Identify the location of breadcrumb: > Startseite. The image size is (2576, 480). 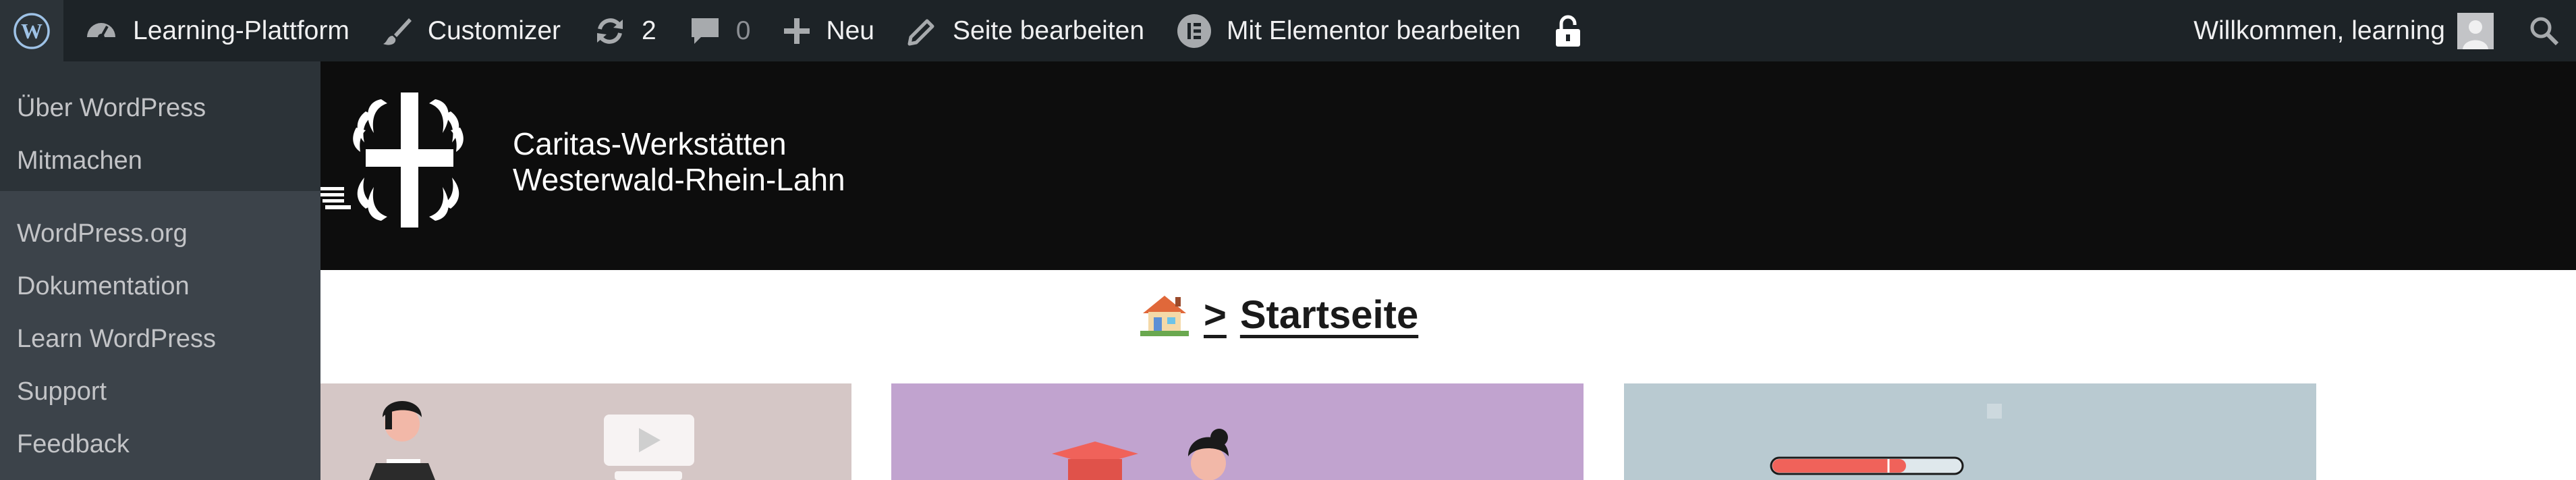
(1279, 315).